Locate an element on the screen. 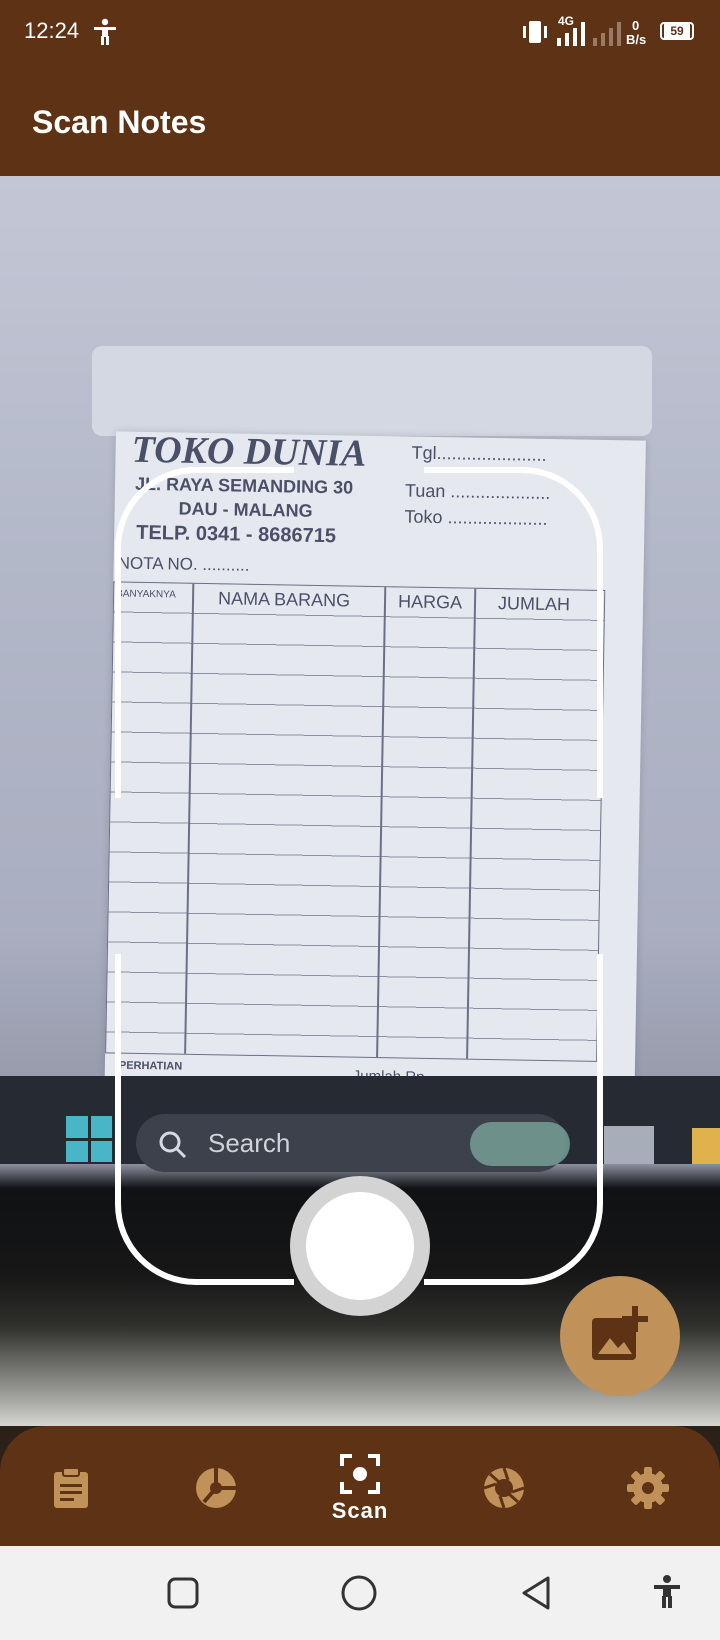  status-bar: 12:24 4G 0 B/s 59 is located at coordinates (360, 33).